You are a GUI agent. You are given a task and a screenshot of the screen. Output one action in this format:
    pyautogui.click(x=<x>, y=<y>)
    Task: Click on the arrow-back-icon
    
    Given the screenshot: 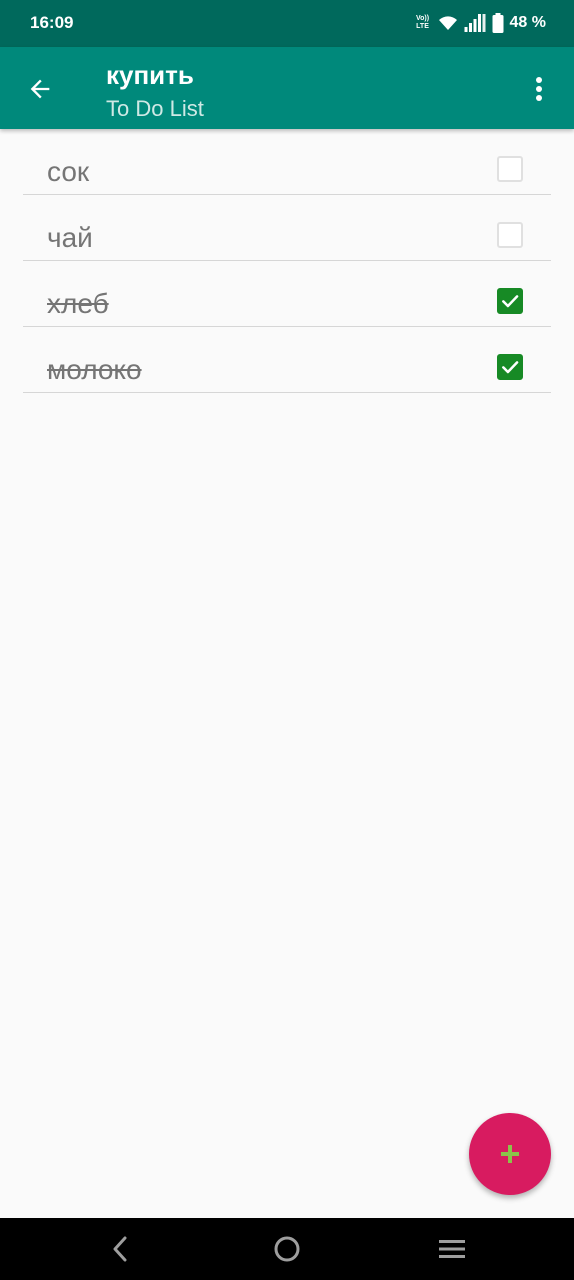 What is the action you would take?
    pyautogui.click(x=40, y=89)
    